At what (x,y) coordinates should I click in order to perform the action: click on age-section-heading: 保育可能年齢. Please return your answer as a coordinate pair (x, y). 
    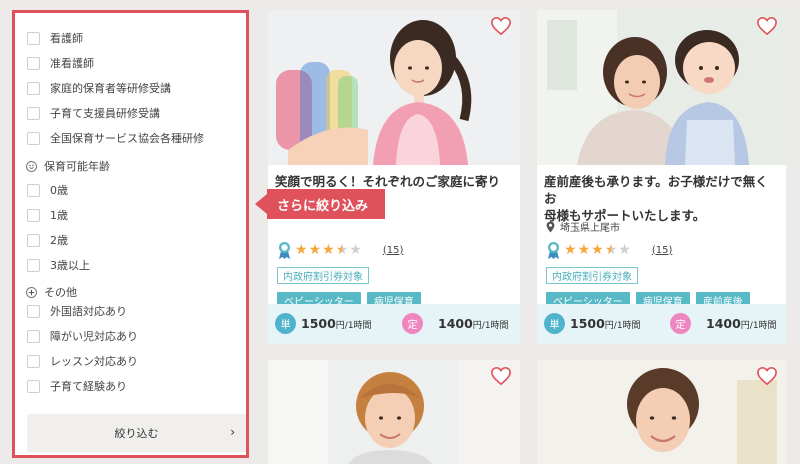
    Looking at the image, I should click on (68, 166).